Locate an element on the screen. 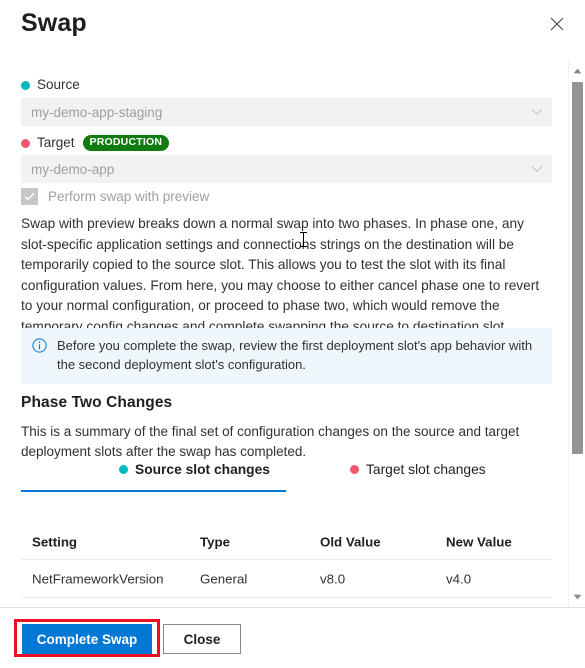 This screenshot has height=668, width=585. phase-two-heading: Phase Two Changes is located at coordinates (97, 402).